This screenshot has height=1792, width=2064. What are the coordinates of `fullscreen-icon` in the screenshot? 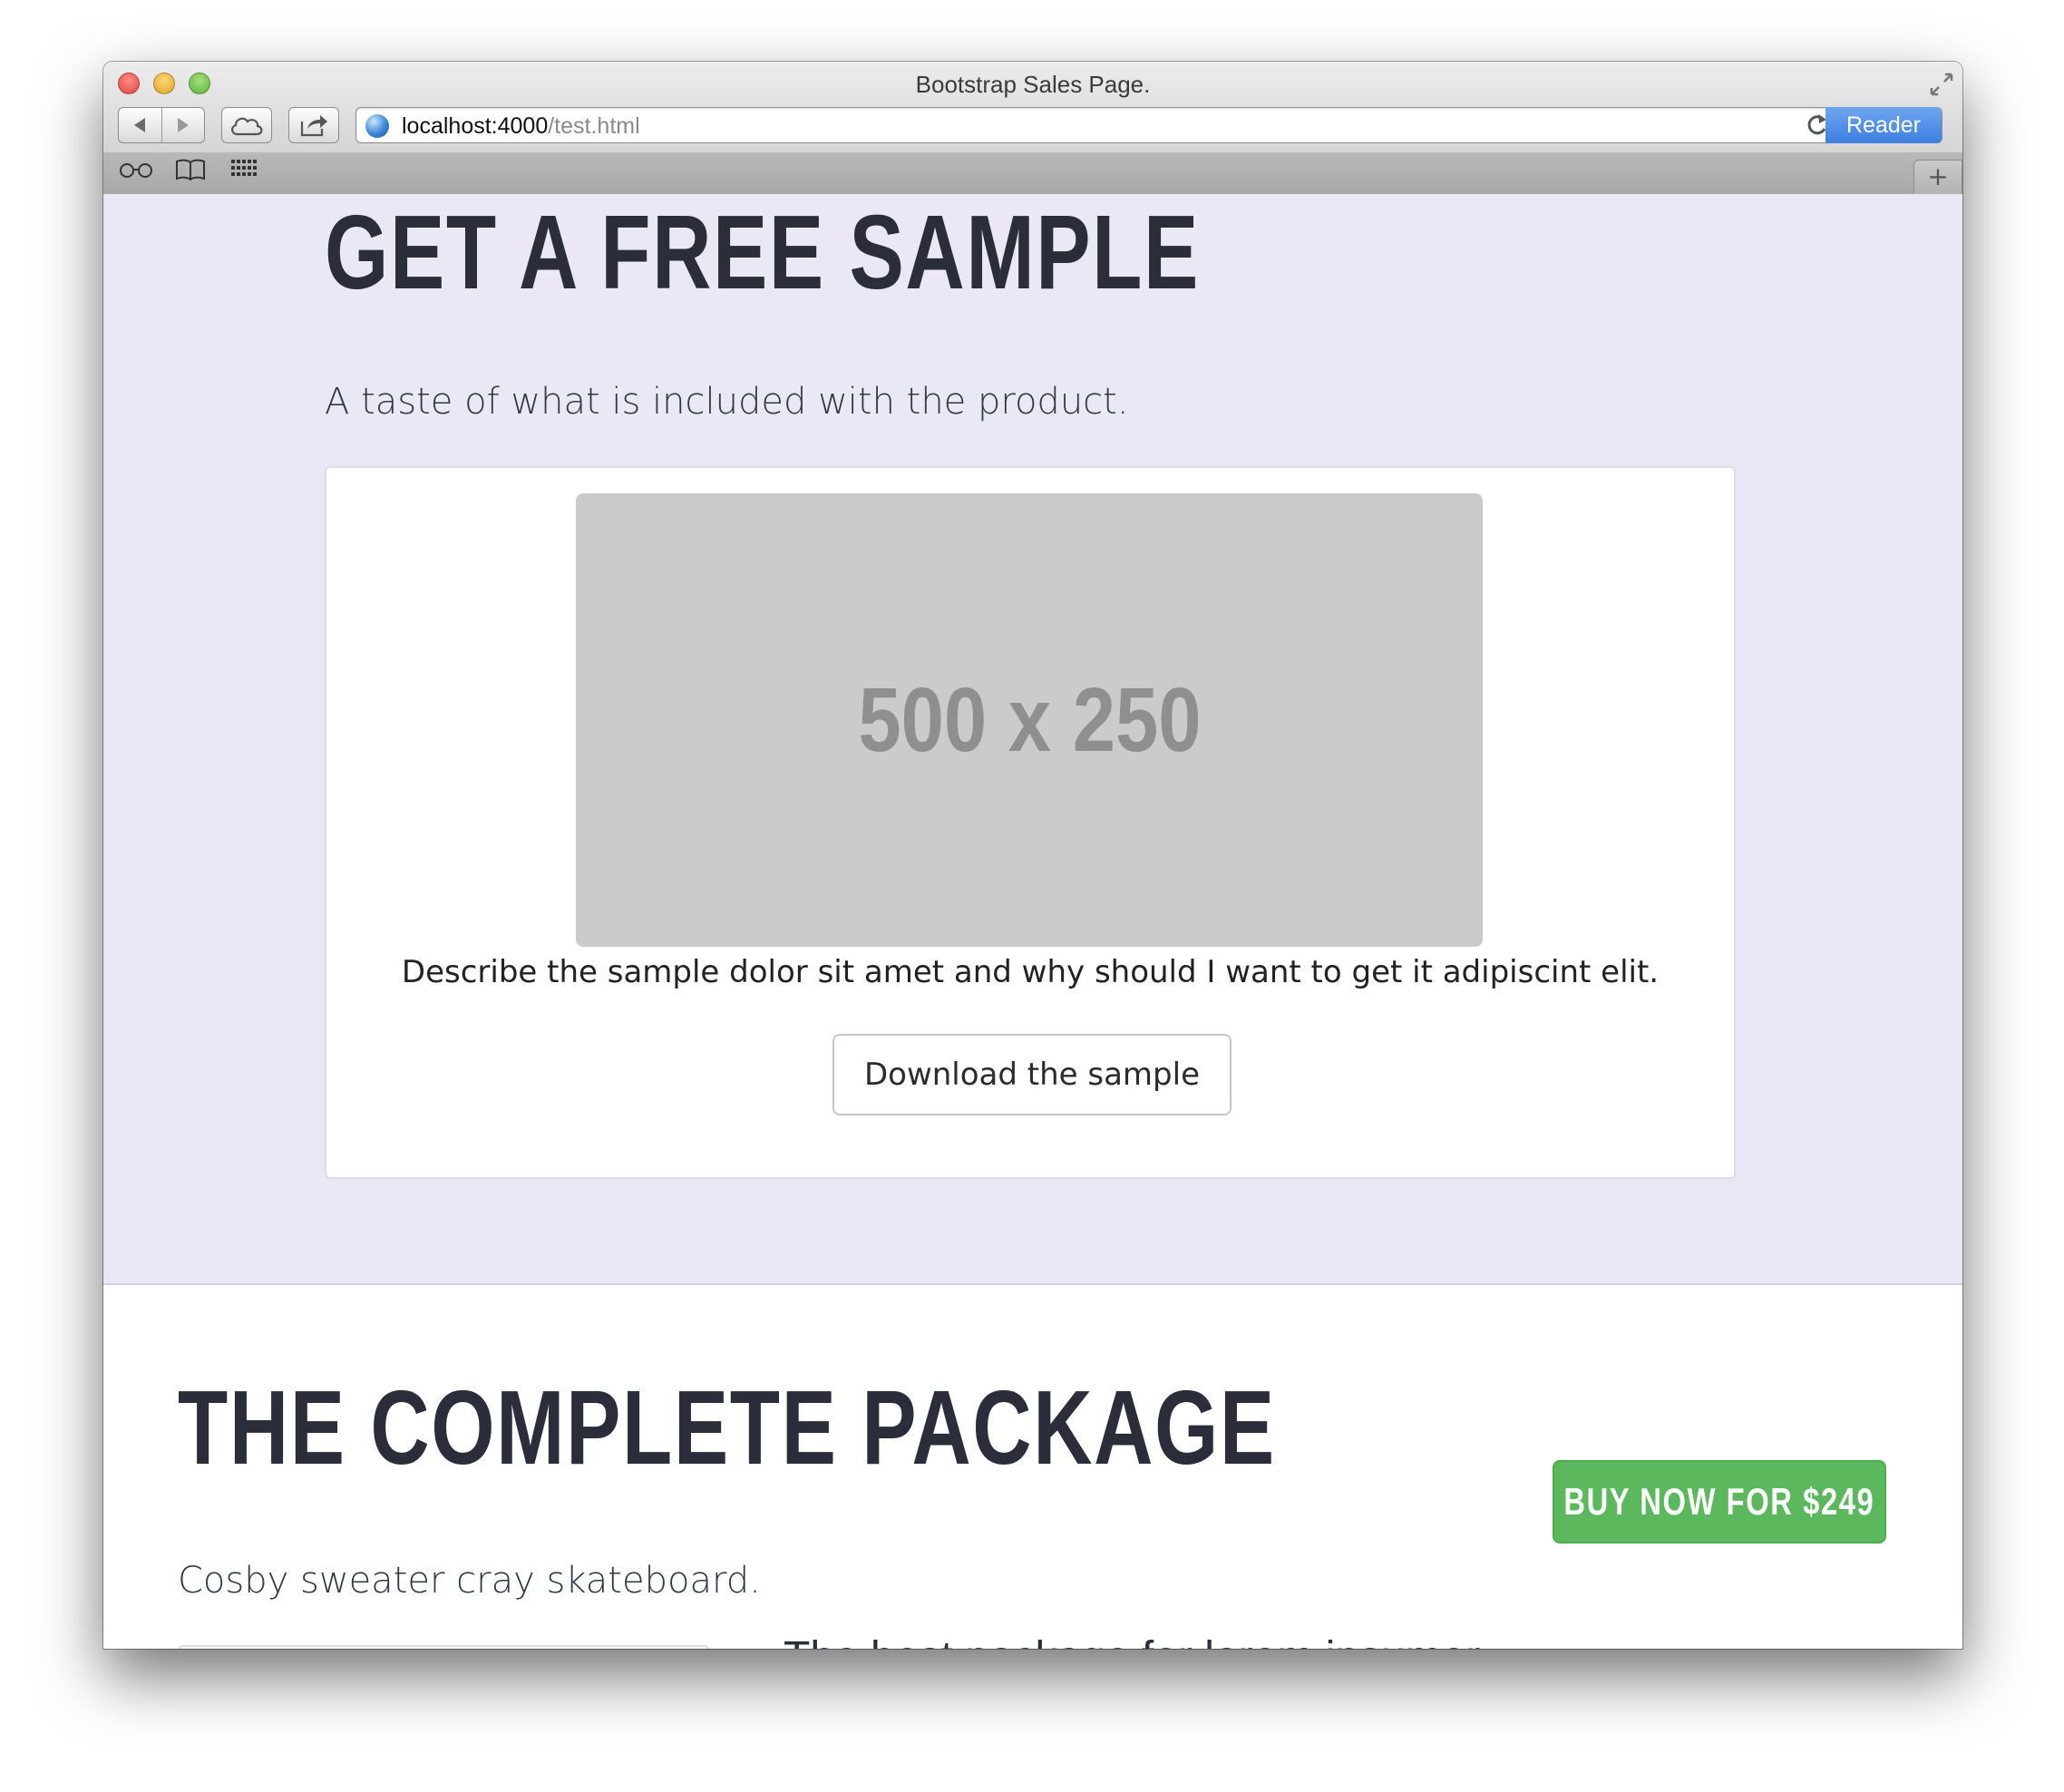 It's located at (1941, 84).